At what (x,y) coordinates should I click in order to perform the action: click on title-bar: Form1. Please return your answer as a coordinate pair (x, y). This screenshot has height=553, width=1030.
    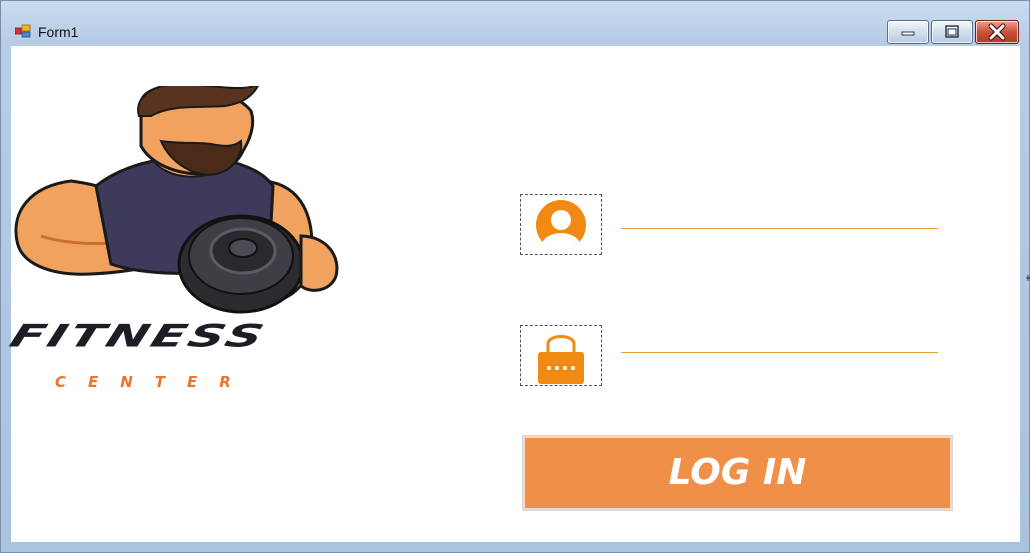
    Looking at the image, I should click on (515, 23).